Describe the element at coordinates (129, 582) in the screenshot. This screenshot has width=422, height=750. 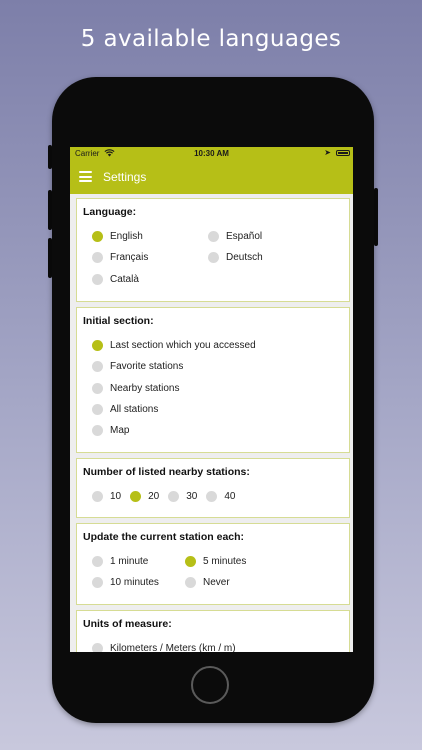
I see `update-option-10-minutes: 10 minutes` at that location.